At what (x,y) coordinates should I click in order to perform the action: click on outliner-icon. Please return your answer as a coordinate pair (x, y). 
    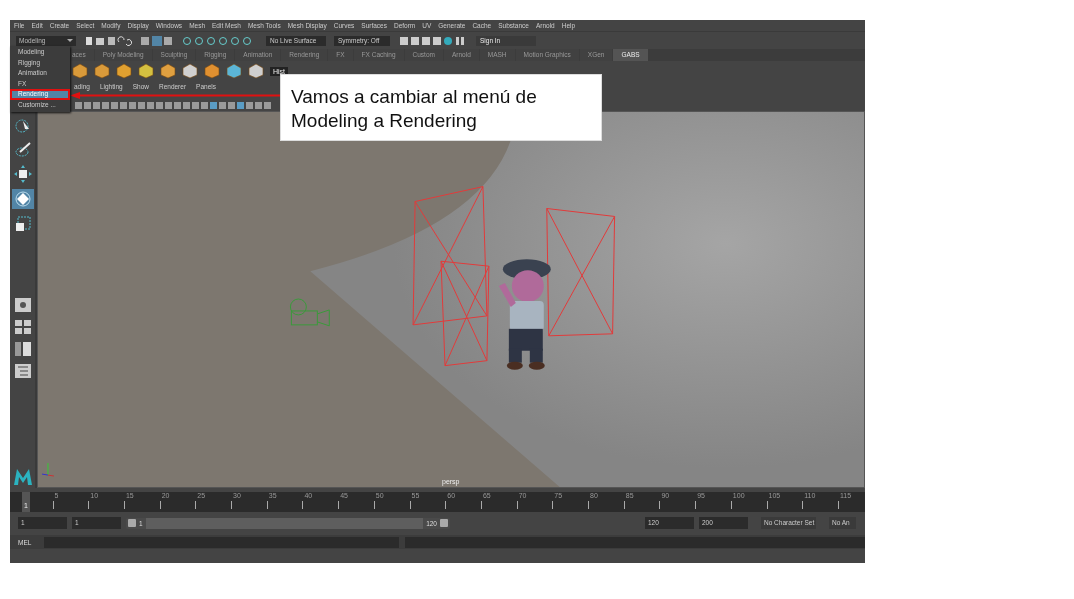
    Looking at the image, I should click on (22, 371).